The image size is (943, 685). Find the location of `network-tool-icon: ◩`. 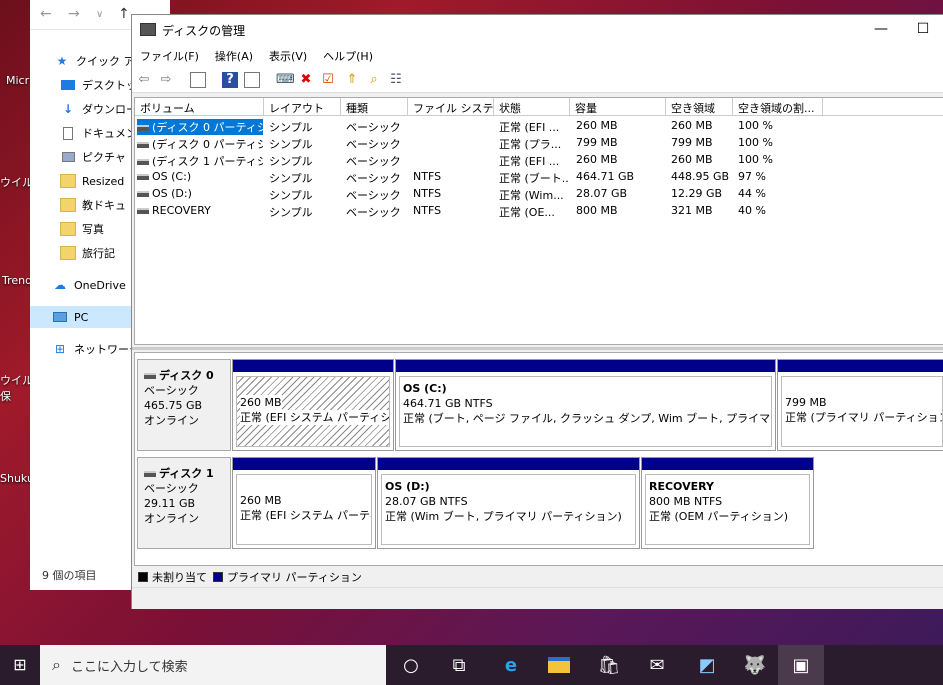

network-tool-icon: ◩ is located at coordinates (707, 665).